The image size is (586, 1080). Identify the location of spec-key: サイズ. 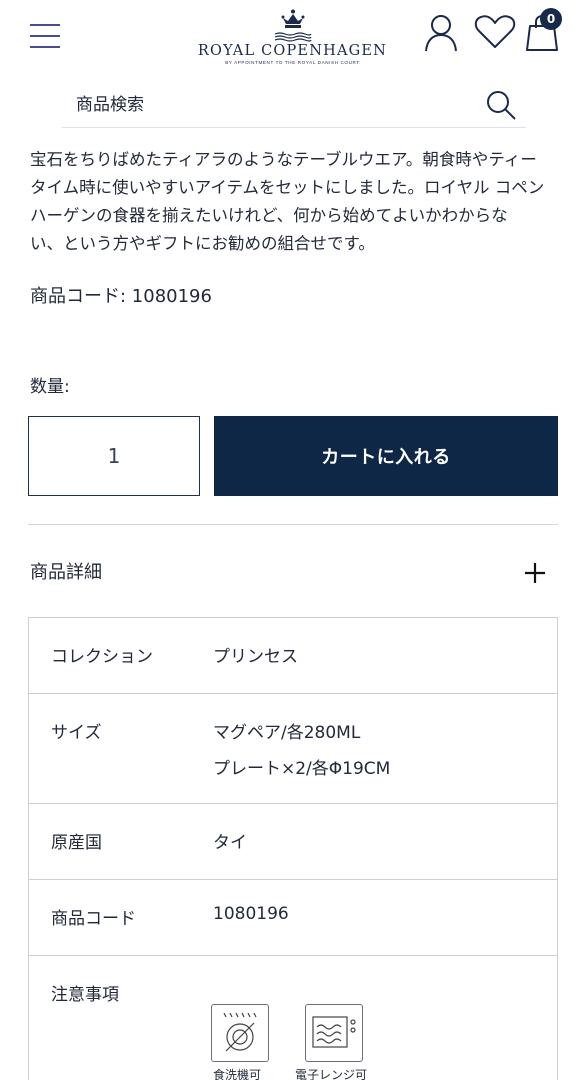
(76, 733).